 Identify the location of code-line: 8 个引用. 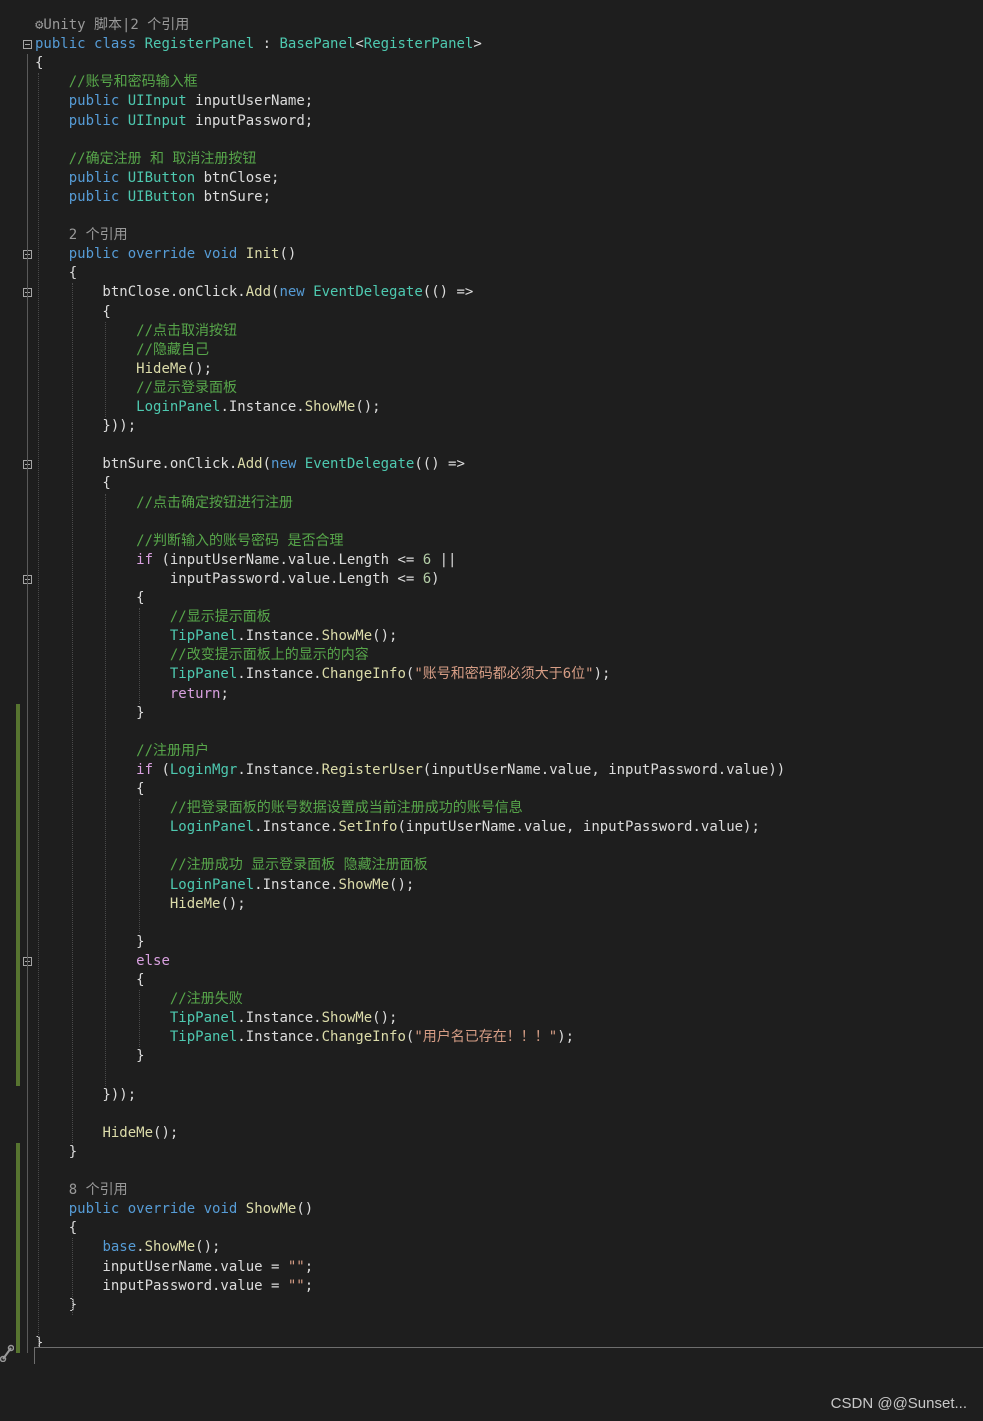
(81, 1190).